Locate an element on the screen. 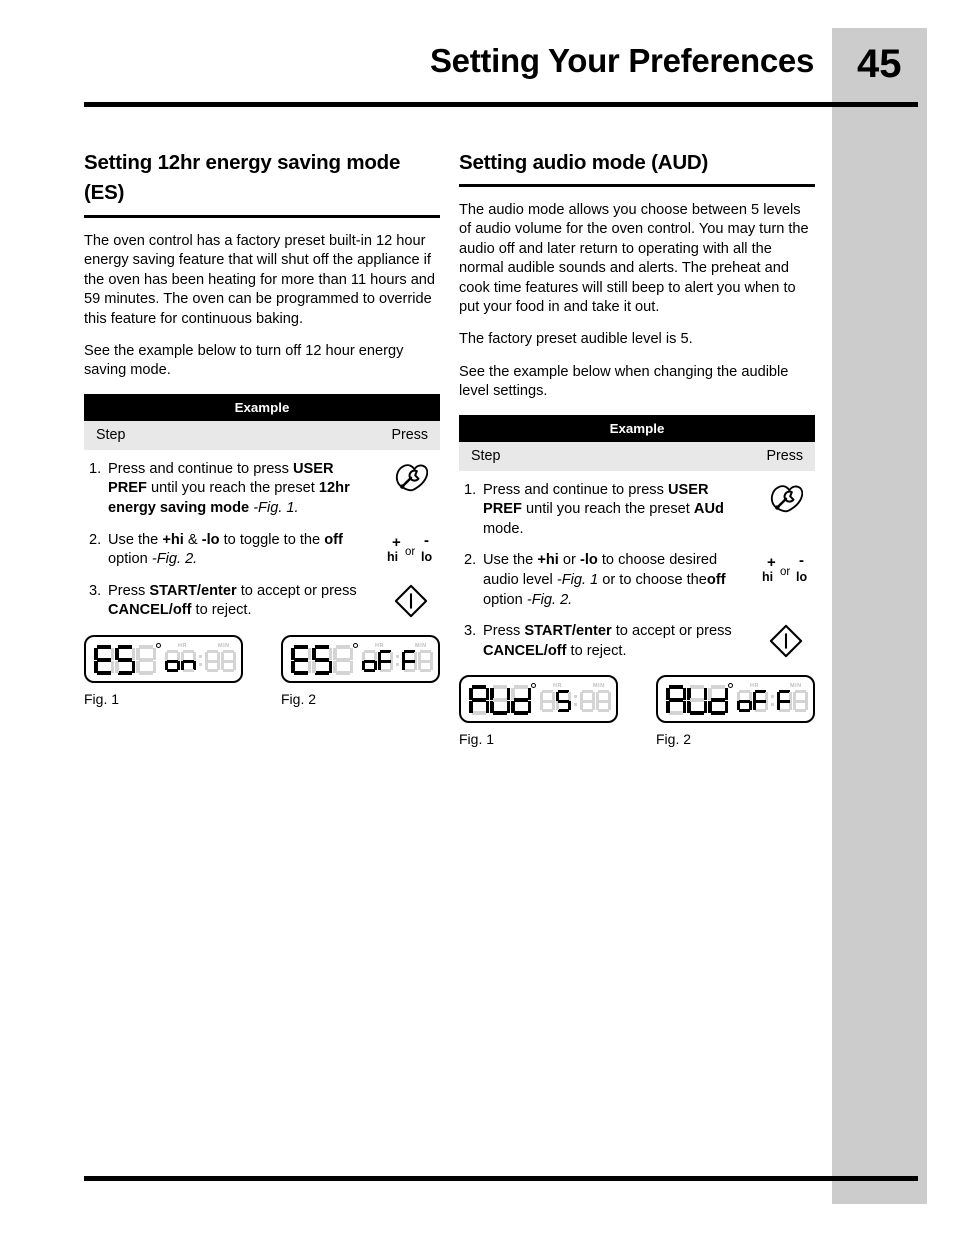 This screenshot has width=954, height=1235. left-col-step-header: Step is located at coordinates (111, 434).